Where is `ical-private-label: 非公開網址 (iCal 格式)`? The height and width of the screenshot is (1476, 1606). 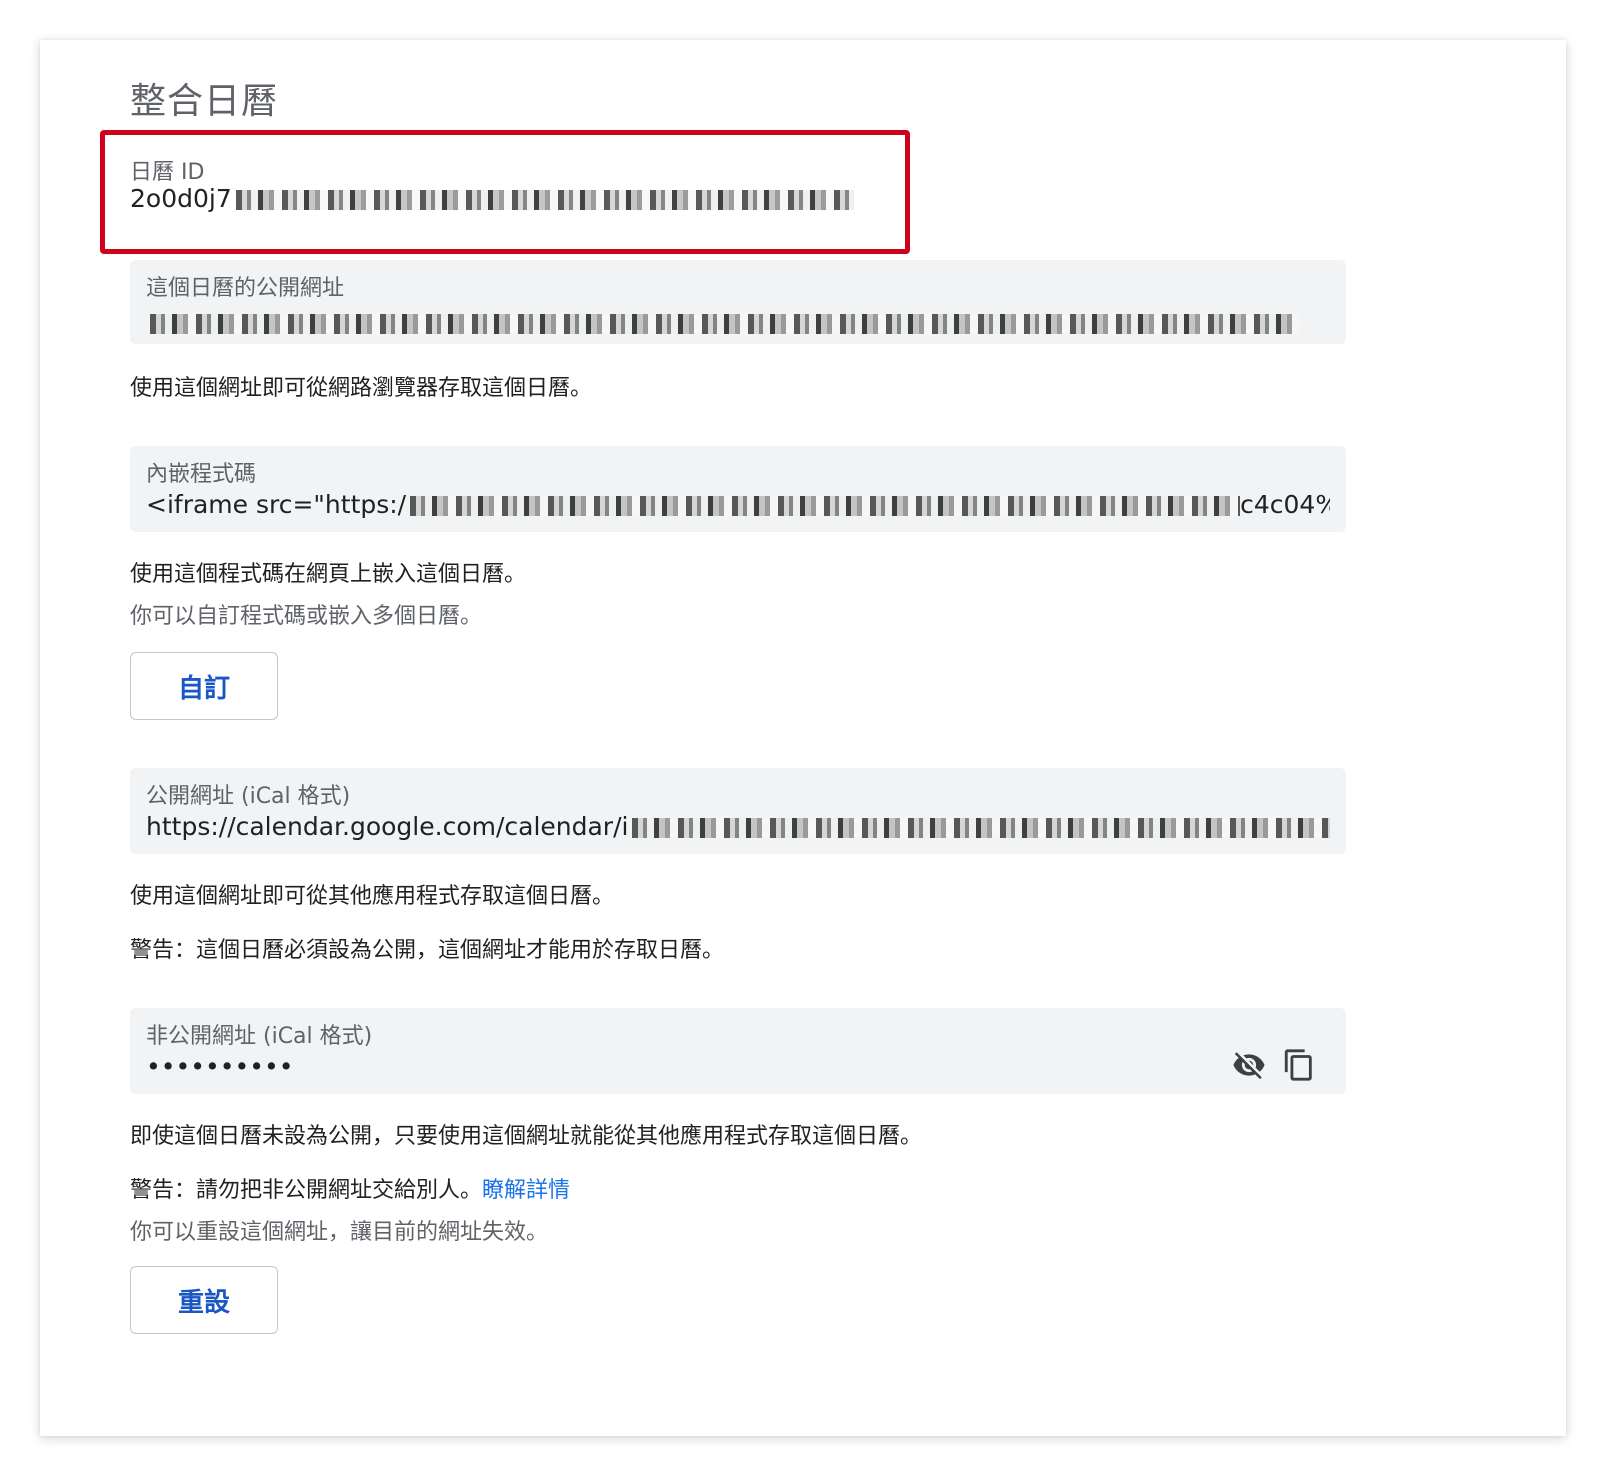
ical-private-label: 非公開網址 (iCal 格式) is located at coordinates (259, 1036).